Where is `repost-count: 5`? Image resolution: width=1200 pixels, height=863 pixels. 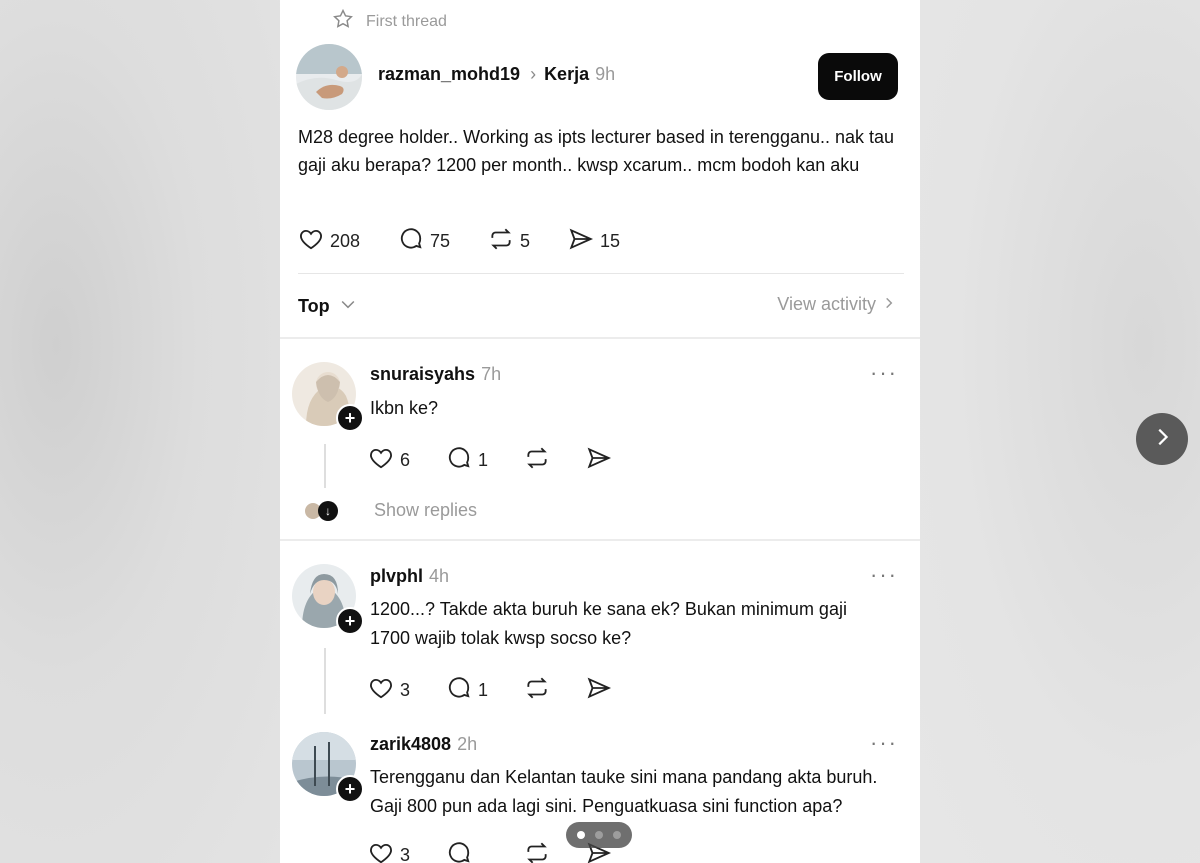 repost-count: 5 is located at coordinates (525, 241).